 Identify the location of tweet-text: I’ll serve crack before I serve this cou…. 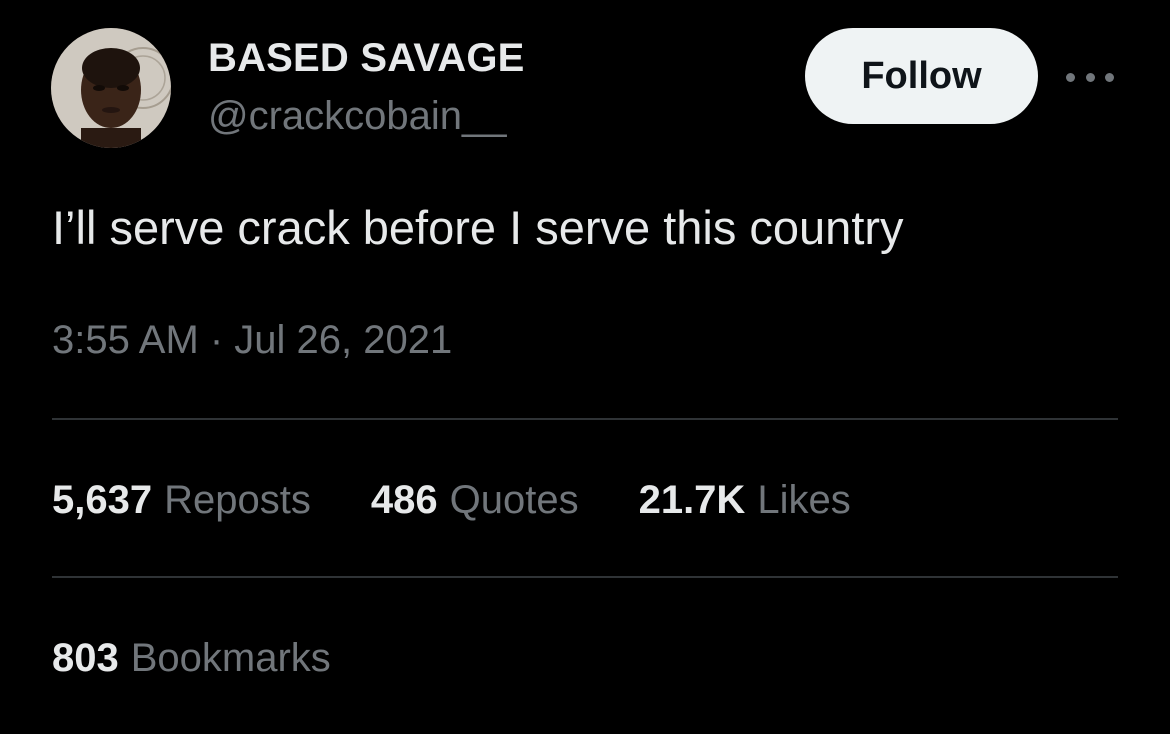
(478, 227).